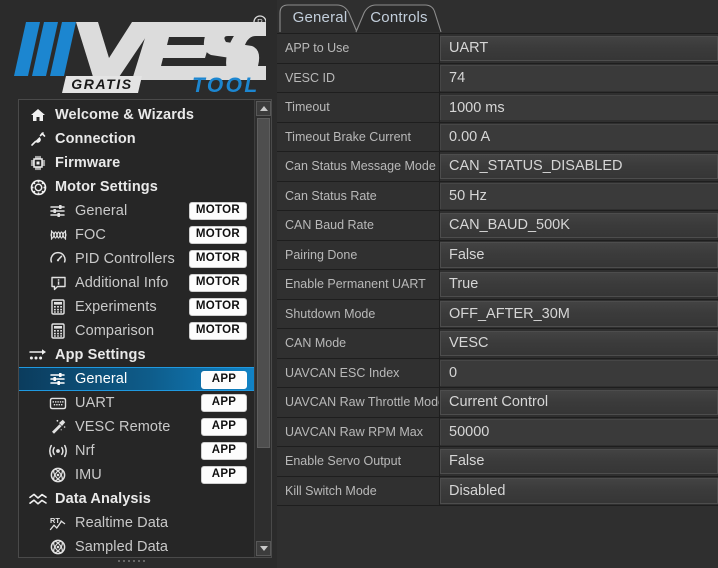  I want to click on realtime-icon: RT, so click(58, 523).